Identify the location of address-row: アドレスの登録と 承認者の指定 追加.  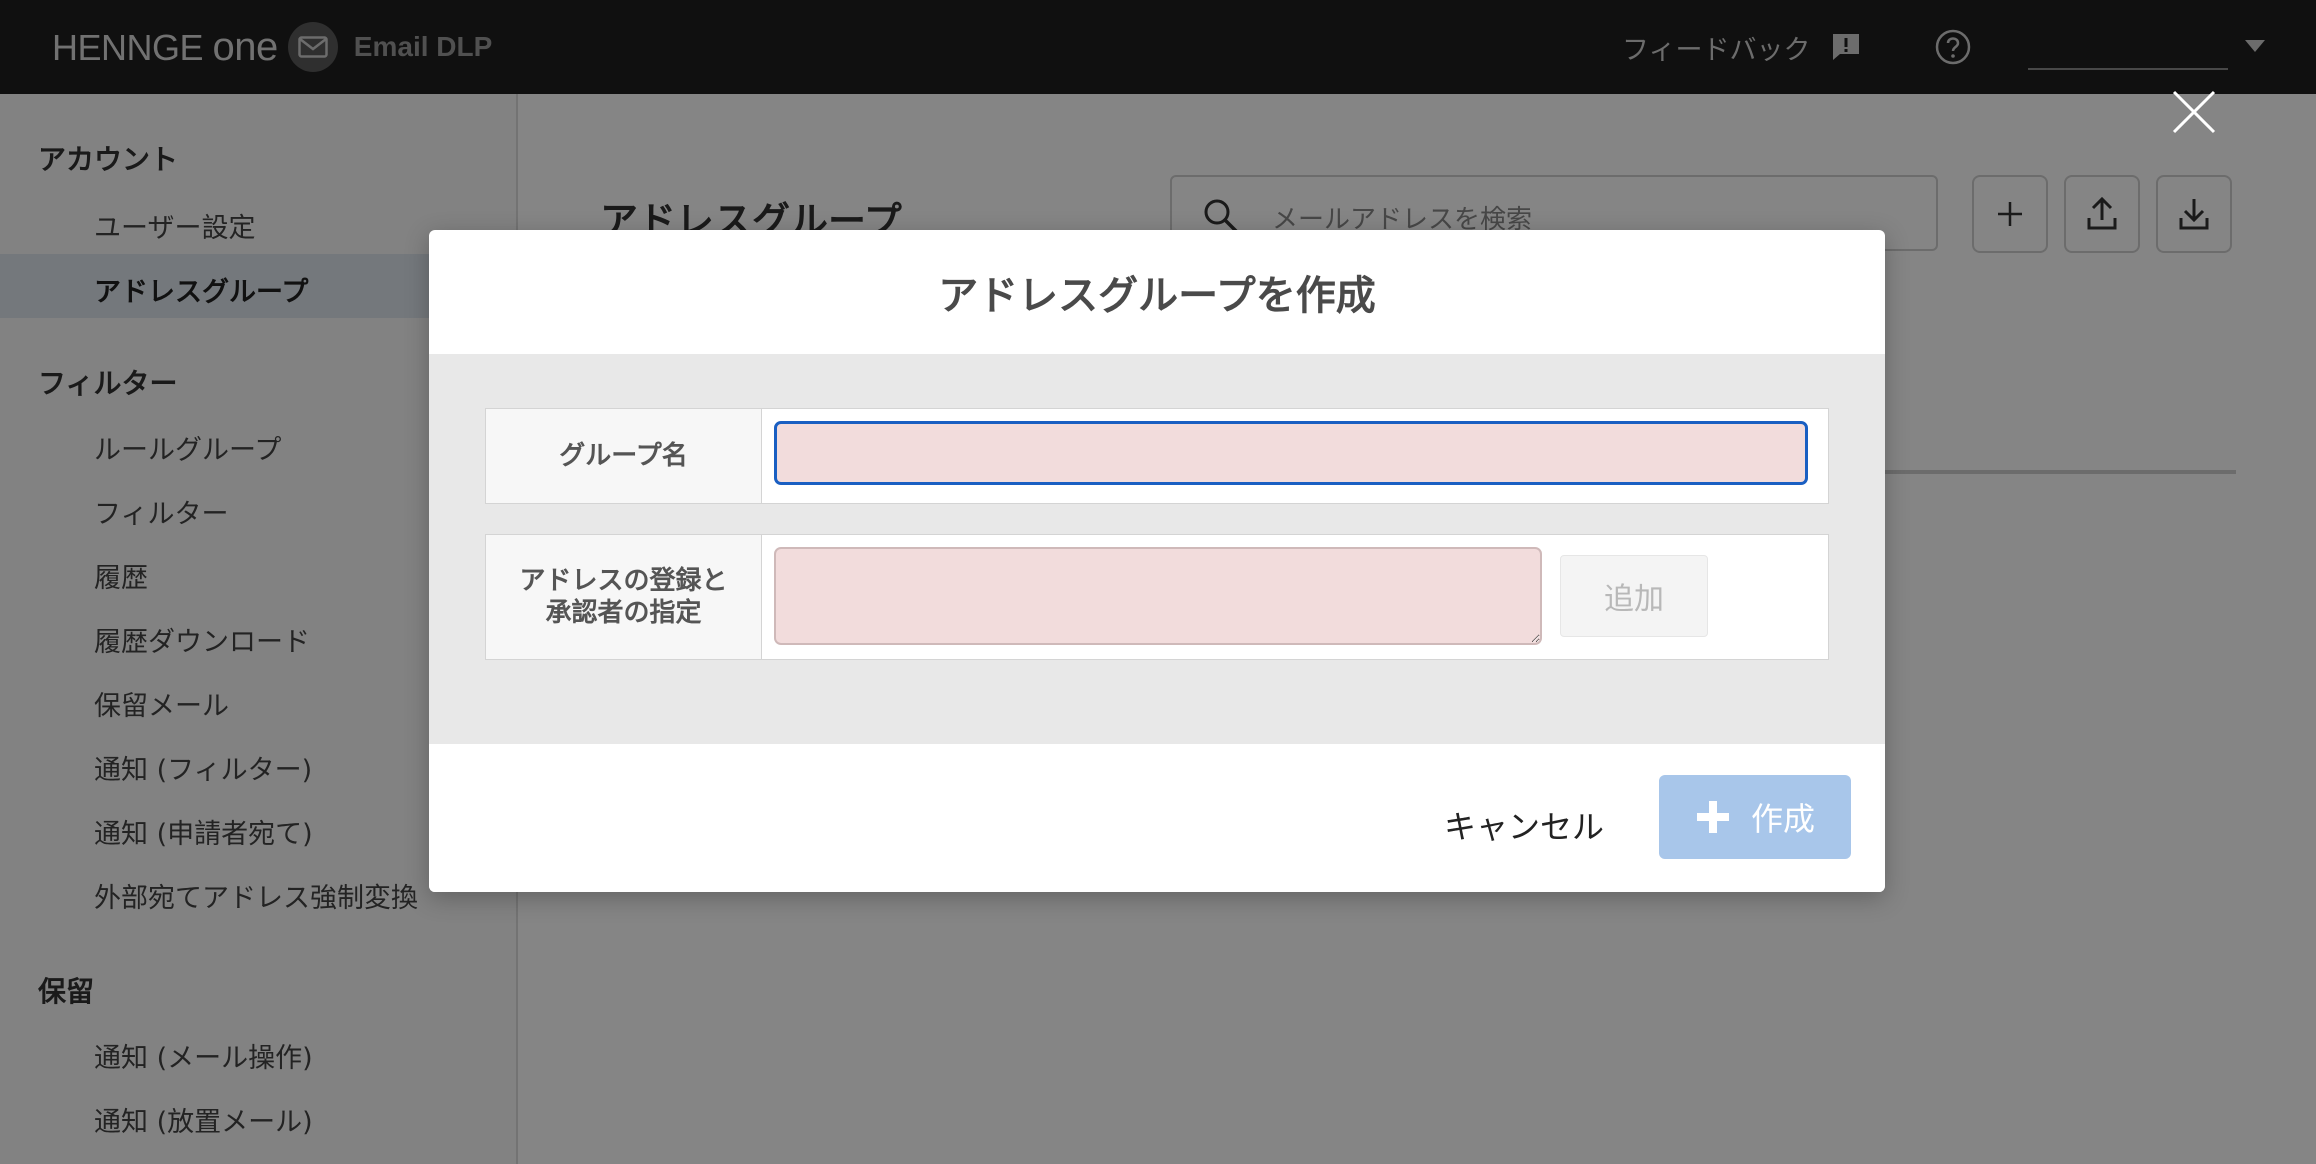
(1157, 597).